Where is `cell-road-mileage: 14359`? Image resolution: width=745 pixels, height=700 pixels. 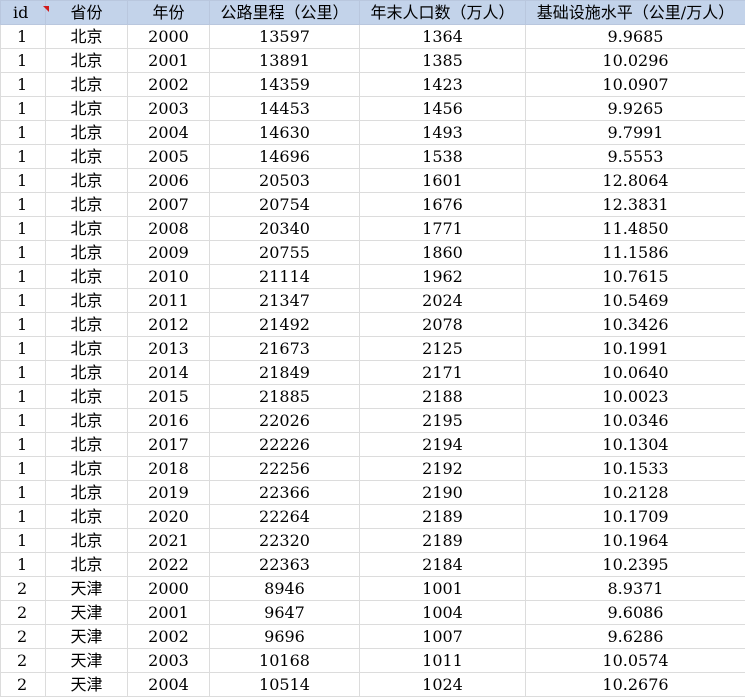
cell-road-mileage: 14359 is located at coordinates (284, 84).